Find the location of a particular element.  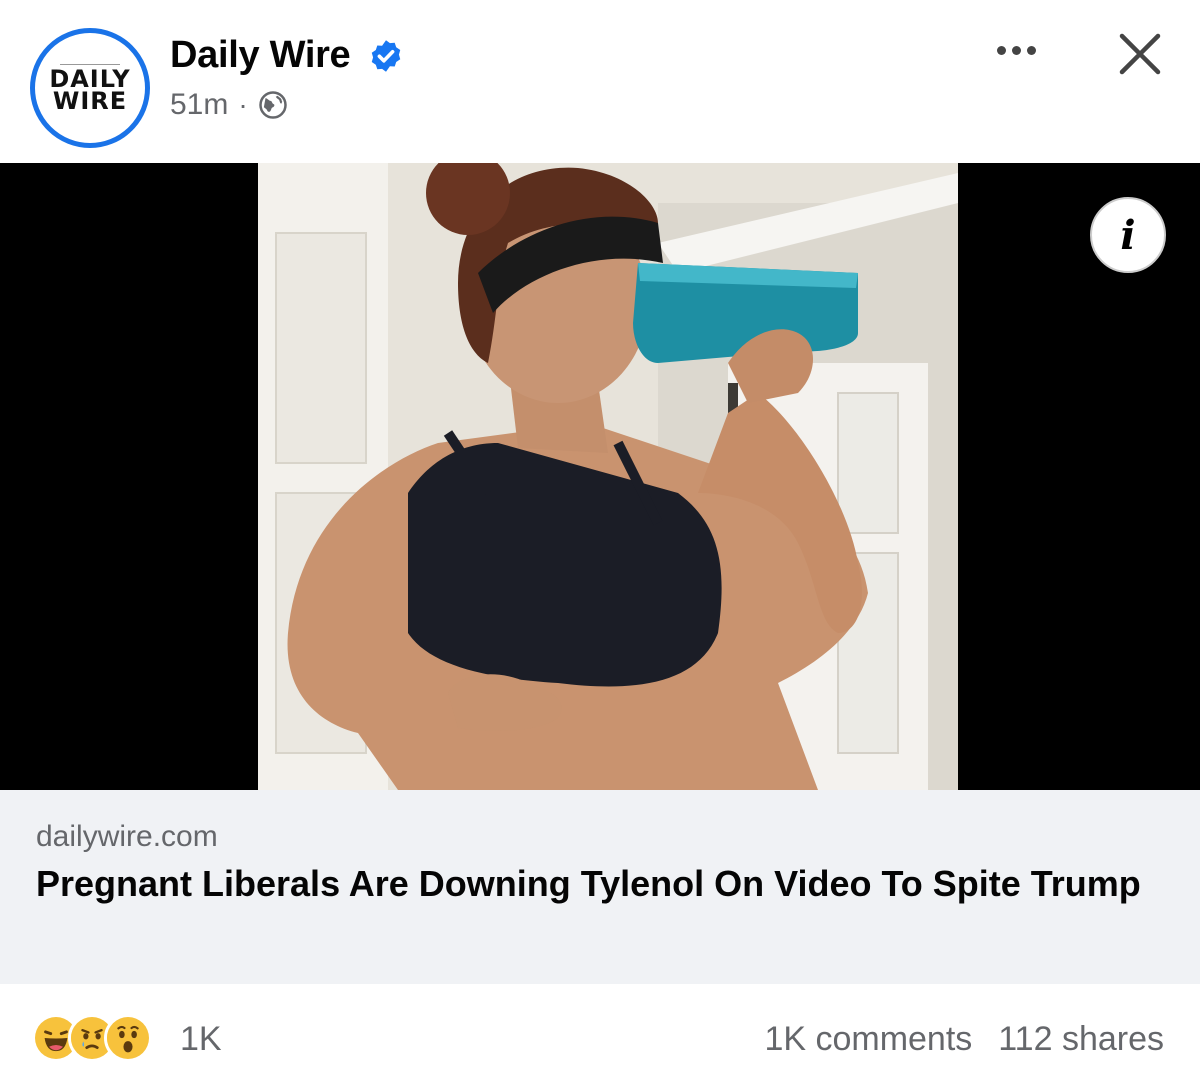

more-options-button is located at coordinates (1016, 50).